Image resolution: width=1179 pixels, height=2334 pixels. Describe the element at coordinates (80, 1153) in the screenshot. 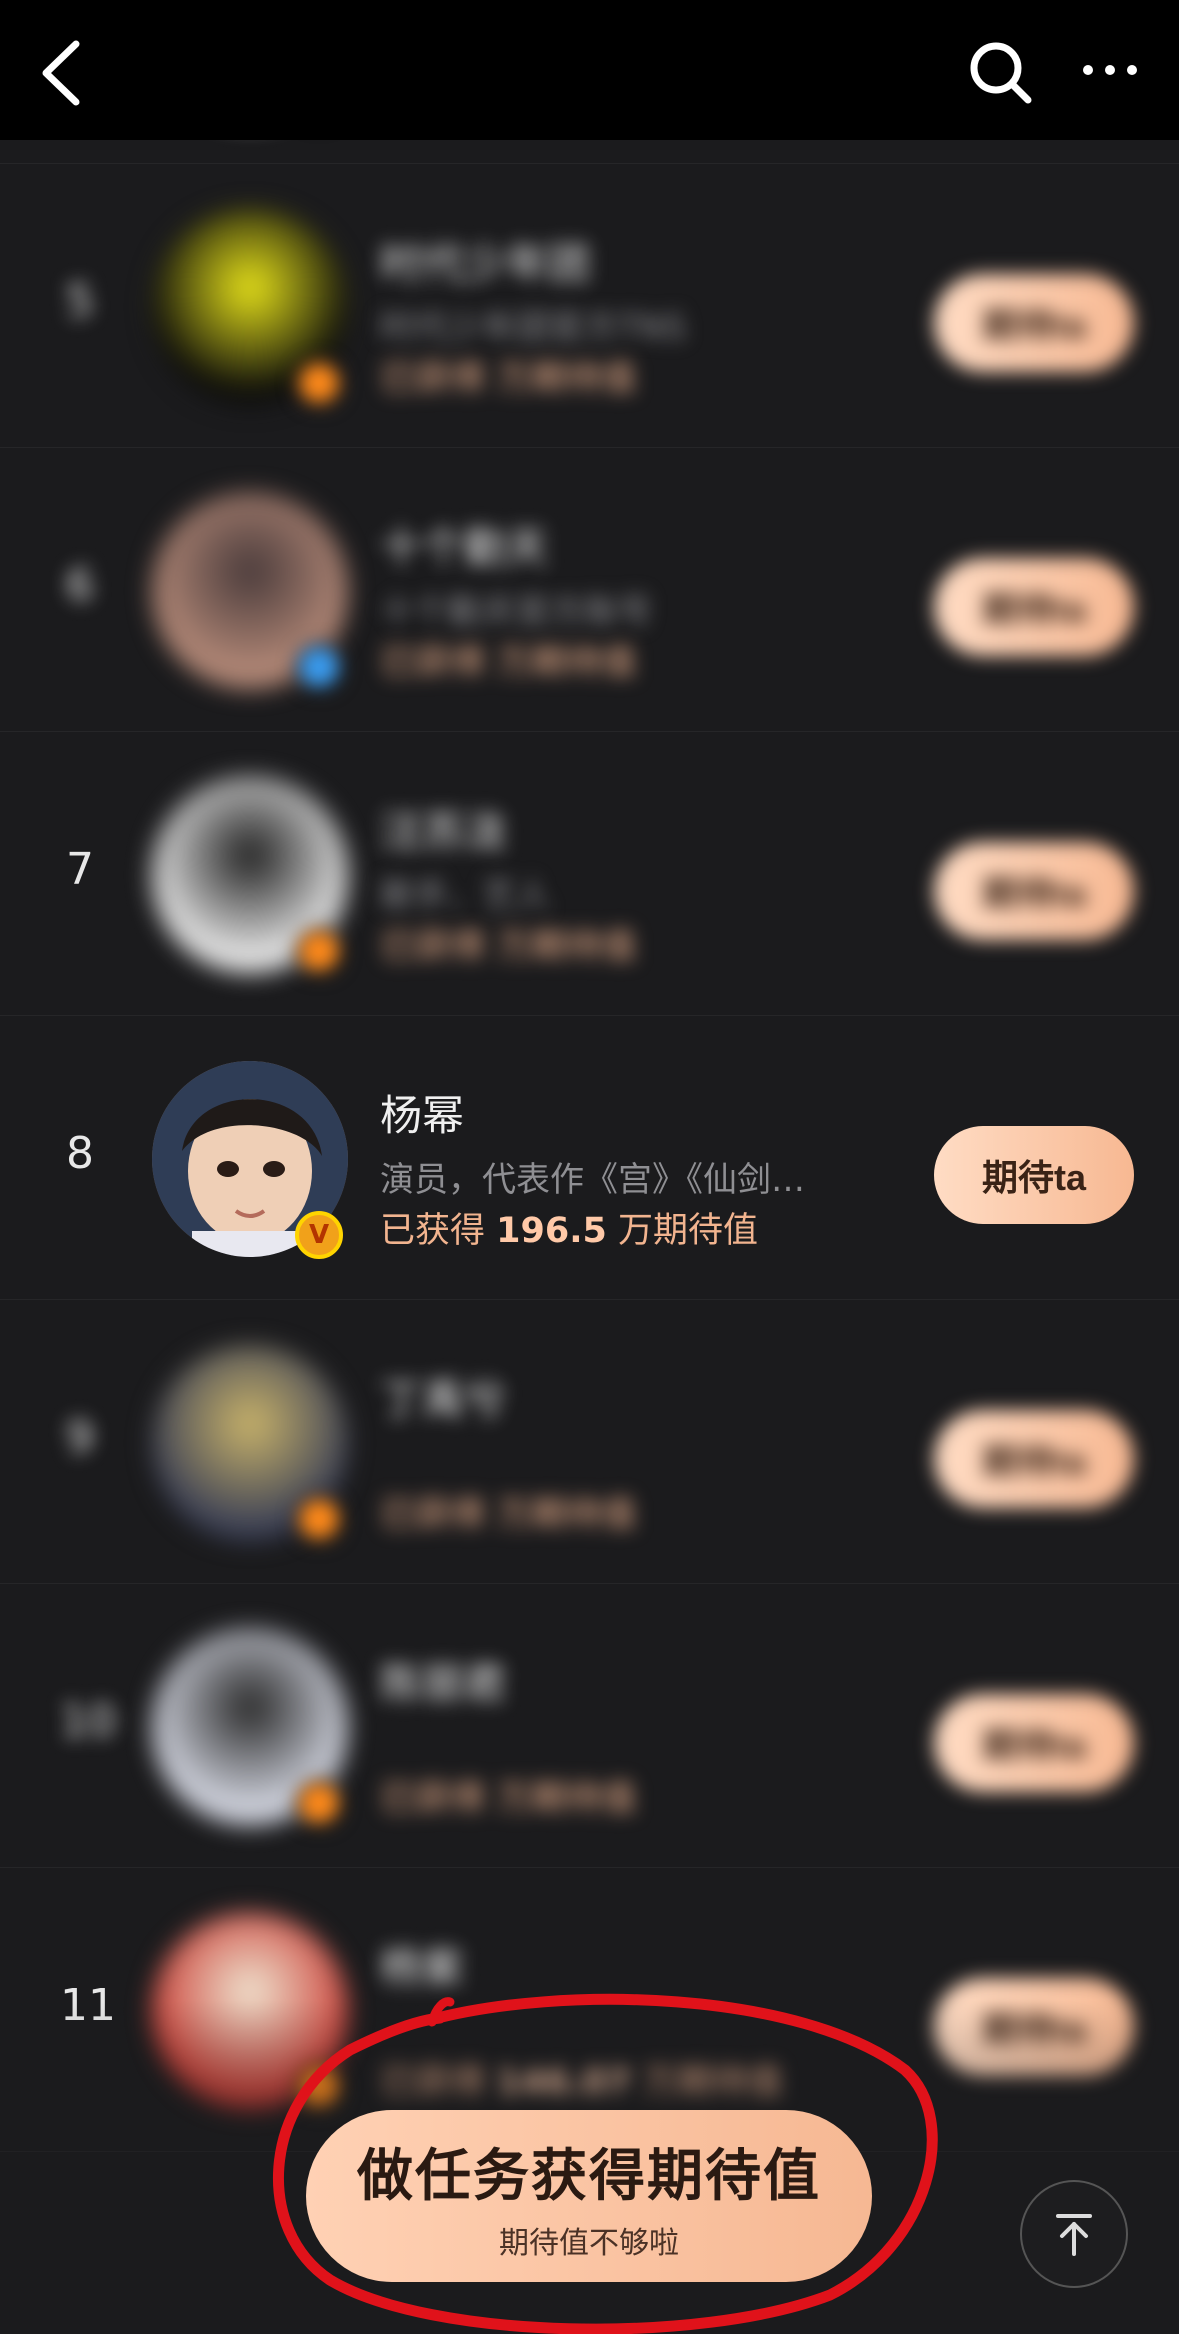

I see `rank-number: 8` at that location.